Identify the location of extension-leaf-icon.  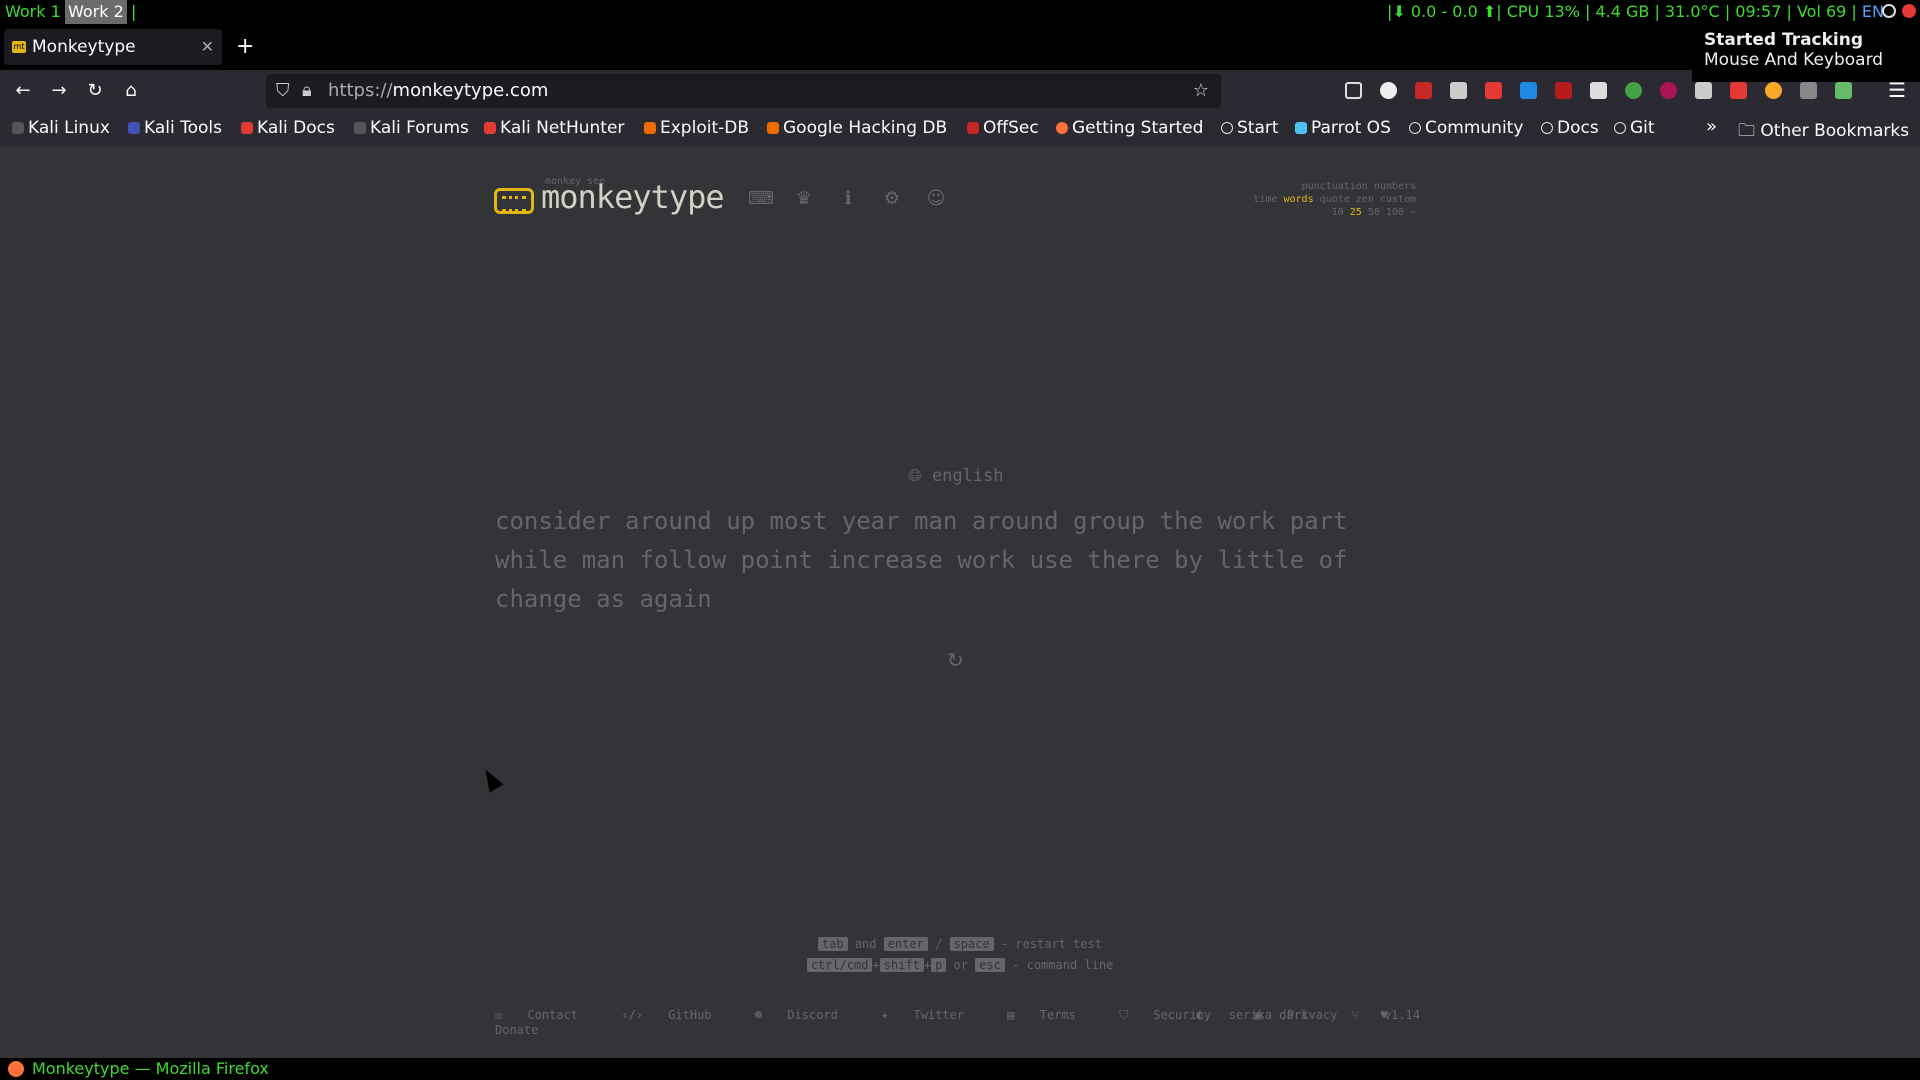
(1843, 90).